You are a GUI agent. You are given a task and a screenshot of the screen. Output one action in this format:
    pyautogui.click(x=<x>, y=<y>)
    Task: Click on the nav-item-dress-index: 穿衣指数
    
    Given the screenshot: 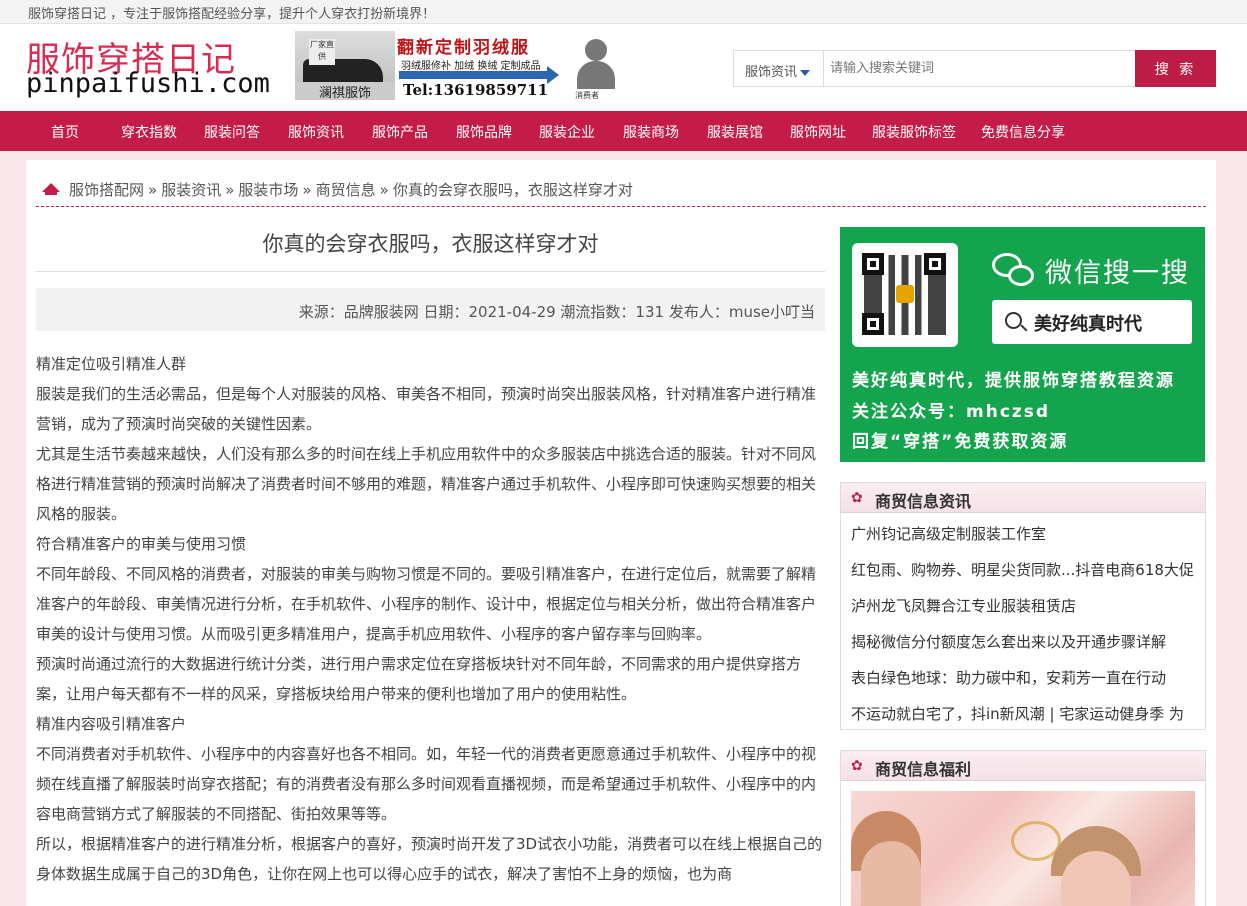 What is the action you would take?
    pyautogui.click(x=149, y=132)
    